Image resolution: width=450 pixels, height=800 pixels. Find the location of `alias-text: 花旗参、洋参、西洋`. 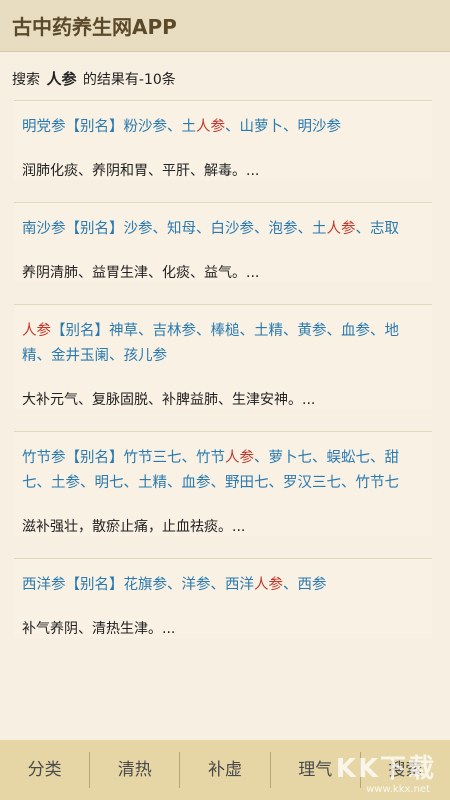

alias-text: 花旗参、洋参、西洋 is located at coordinates (189, 585).